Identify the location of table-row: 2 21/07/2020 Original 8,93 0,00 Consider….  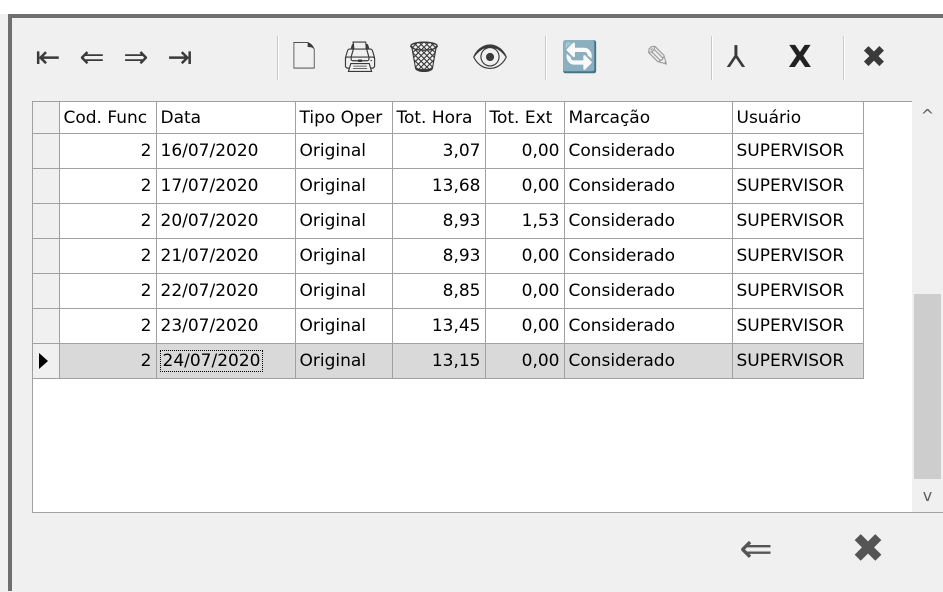
(448, 256).